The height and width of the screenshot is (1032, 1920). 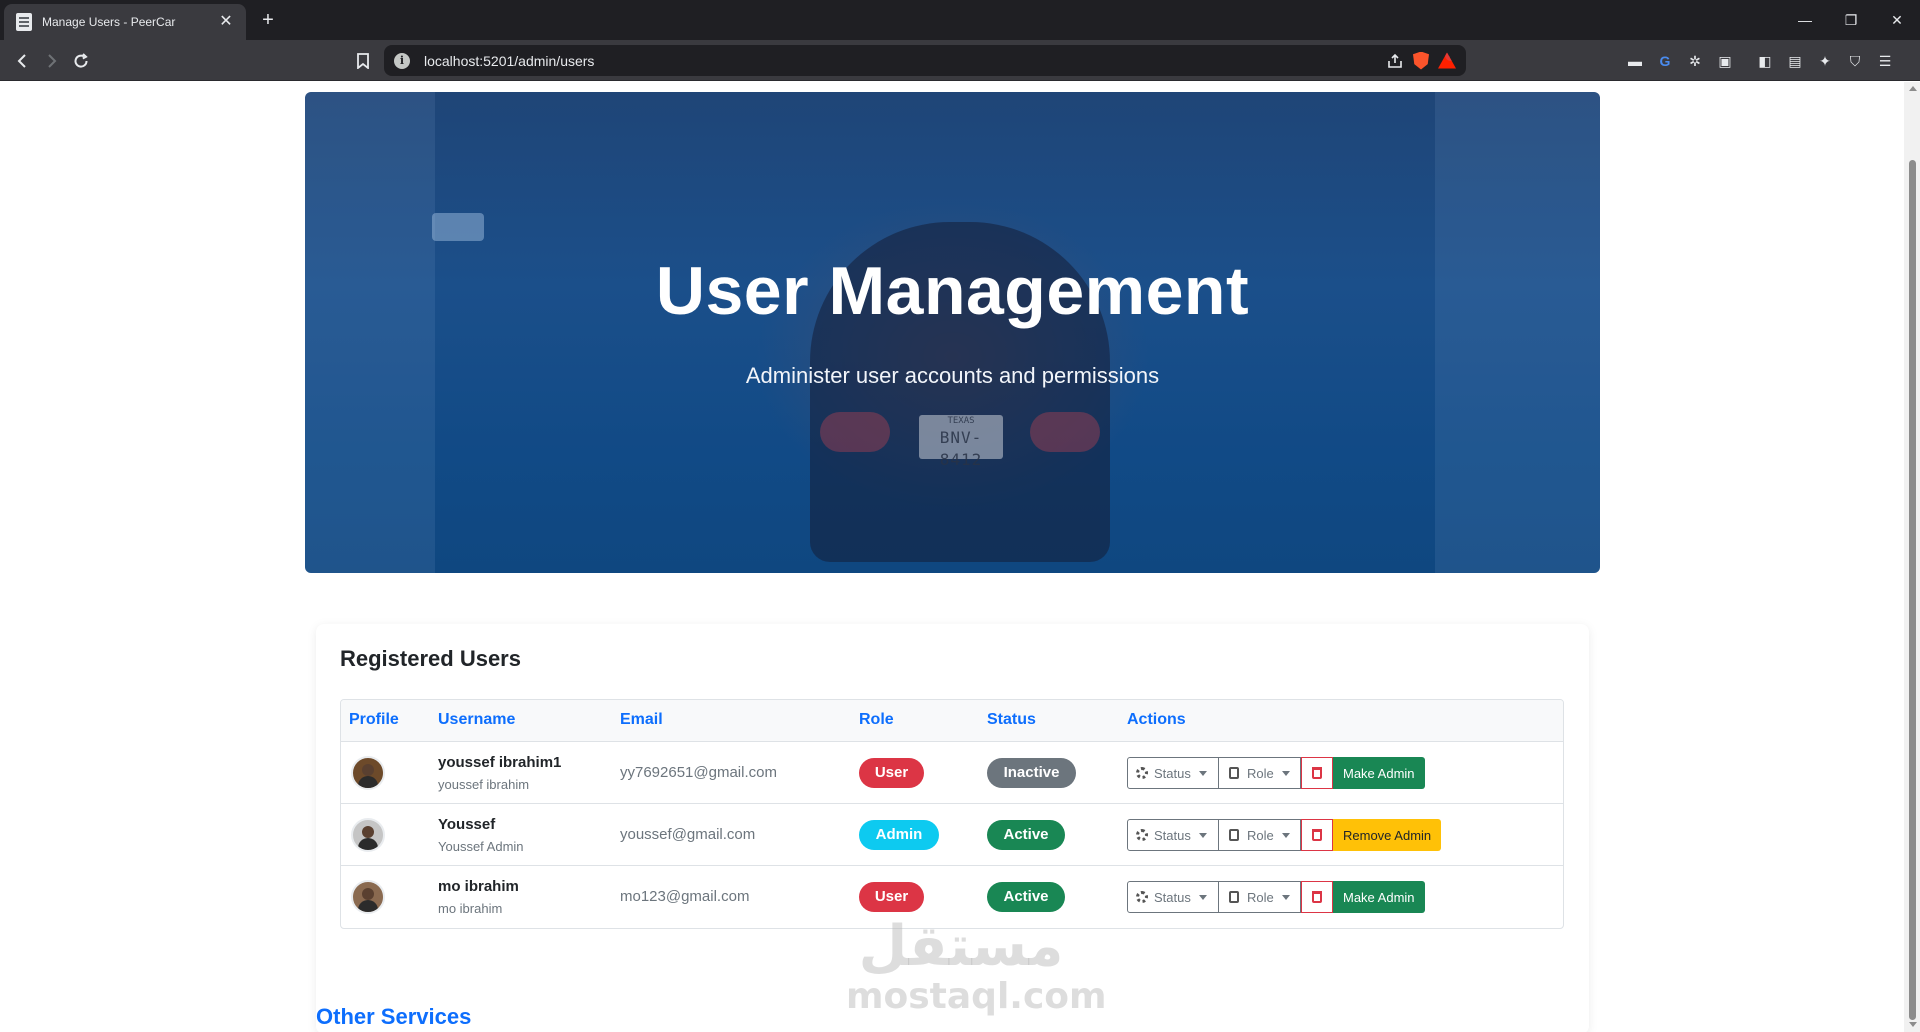 I want to click on reload-button, so click(x=81, y=61).